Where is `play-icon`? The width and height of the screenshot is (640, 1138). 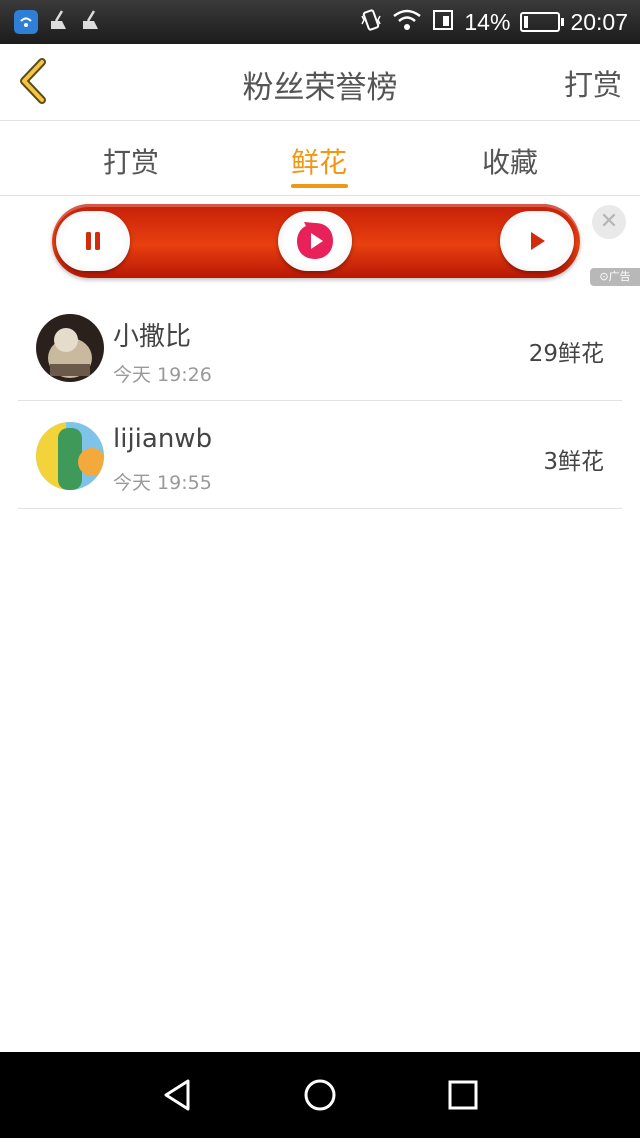
play-icon is located at coordinates (538, 241).